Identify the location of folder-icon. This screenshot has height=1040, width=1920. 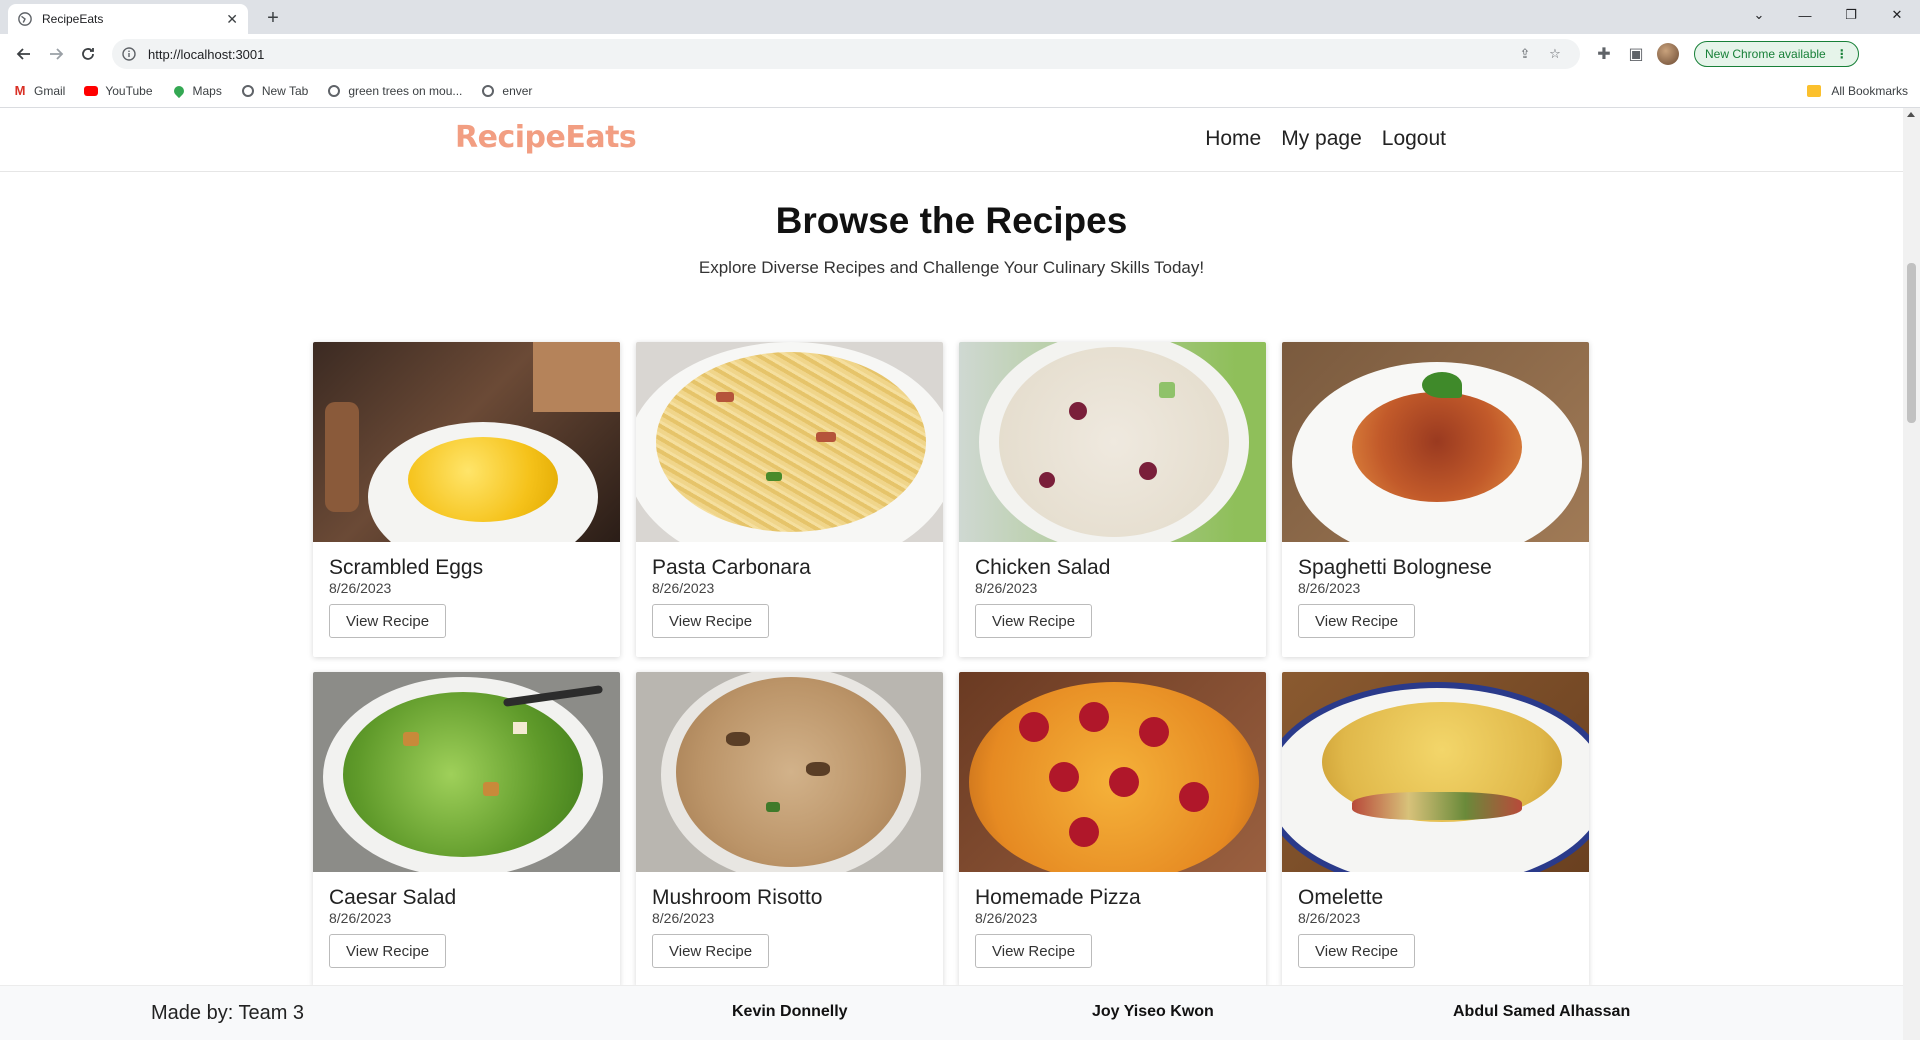
(1814, 90).